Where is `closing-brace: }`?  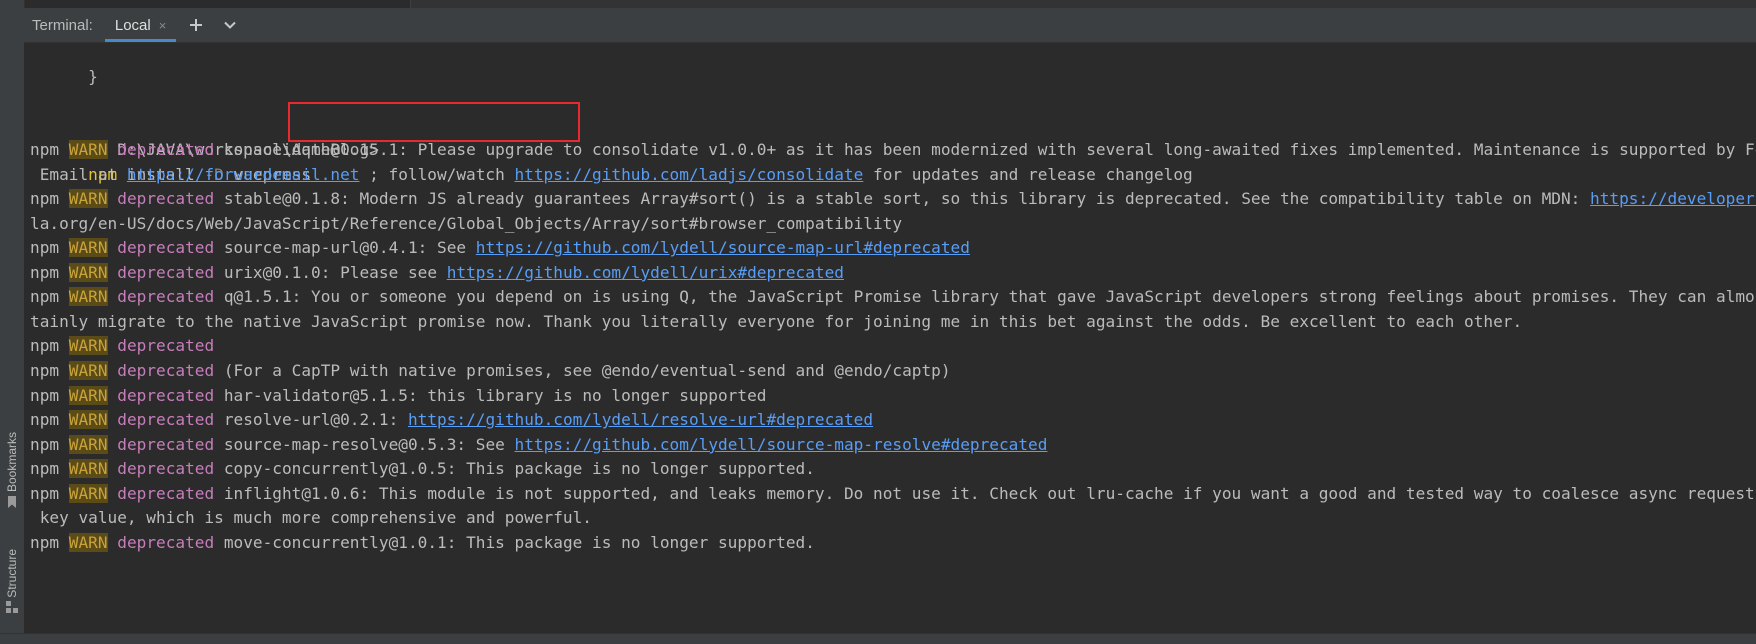
closing-brace: } is located at coordinates (93, 76).